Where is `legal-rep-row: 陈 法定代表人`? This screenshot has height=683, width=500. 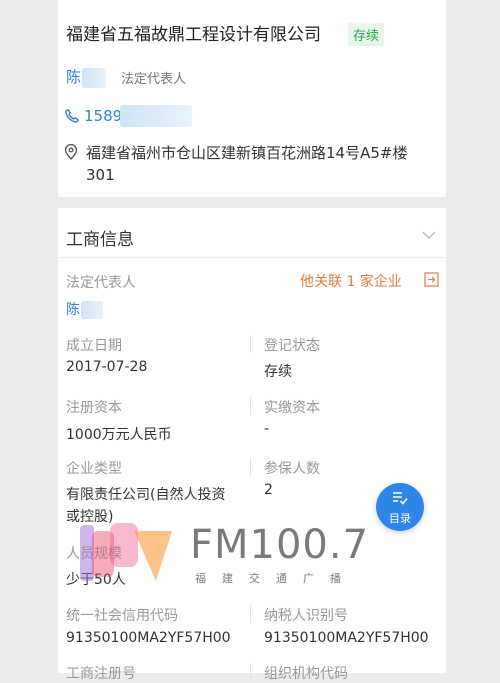 legal-rep-row: 陈 法定代表人 is located at coordinates (126, 77).